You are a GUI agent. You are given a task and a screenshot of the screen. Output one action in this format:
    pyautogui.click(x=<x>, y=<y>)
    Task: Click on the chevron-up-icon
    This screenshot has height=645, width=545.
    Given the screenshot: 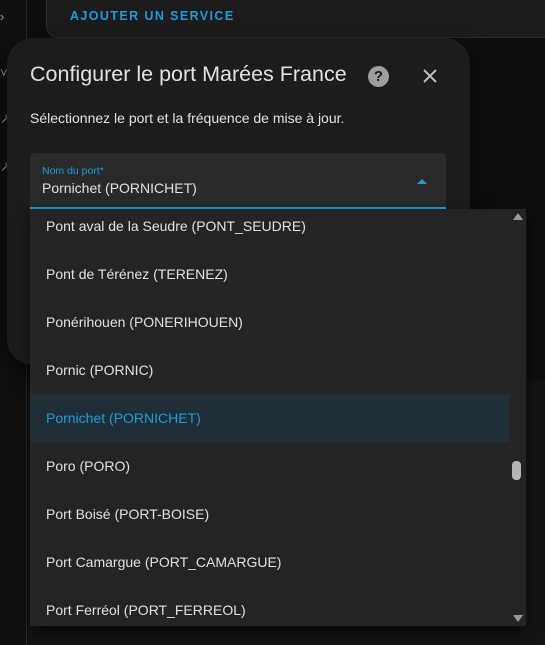 What is the action you would take?
    pyautogui.click(x=422, y=181)
    